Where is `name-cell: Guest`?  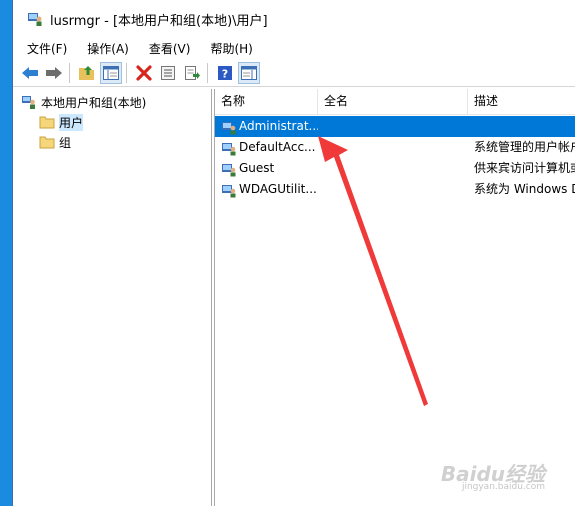
name-cell: Guest is located at coordinates (266, 168).